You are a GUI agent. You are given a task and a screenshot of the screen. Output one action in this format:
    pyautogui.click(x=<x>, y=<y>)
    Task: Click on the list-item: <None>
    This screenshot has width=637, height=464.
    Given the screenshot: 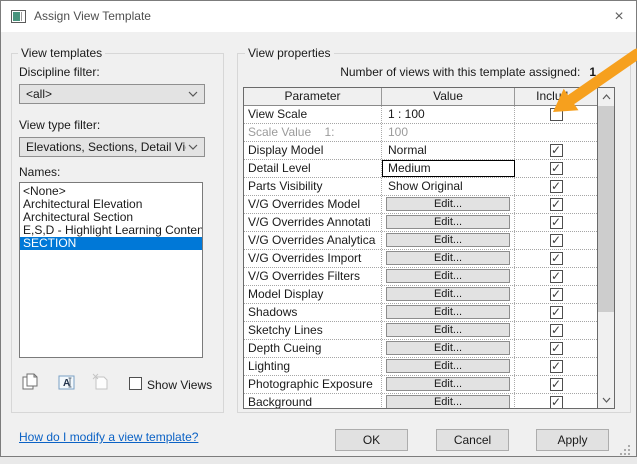 What is the action you would take?
    pyautogui.click(x=111, y=191)
    